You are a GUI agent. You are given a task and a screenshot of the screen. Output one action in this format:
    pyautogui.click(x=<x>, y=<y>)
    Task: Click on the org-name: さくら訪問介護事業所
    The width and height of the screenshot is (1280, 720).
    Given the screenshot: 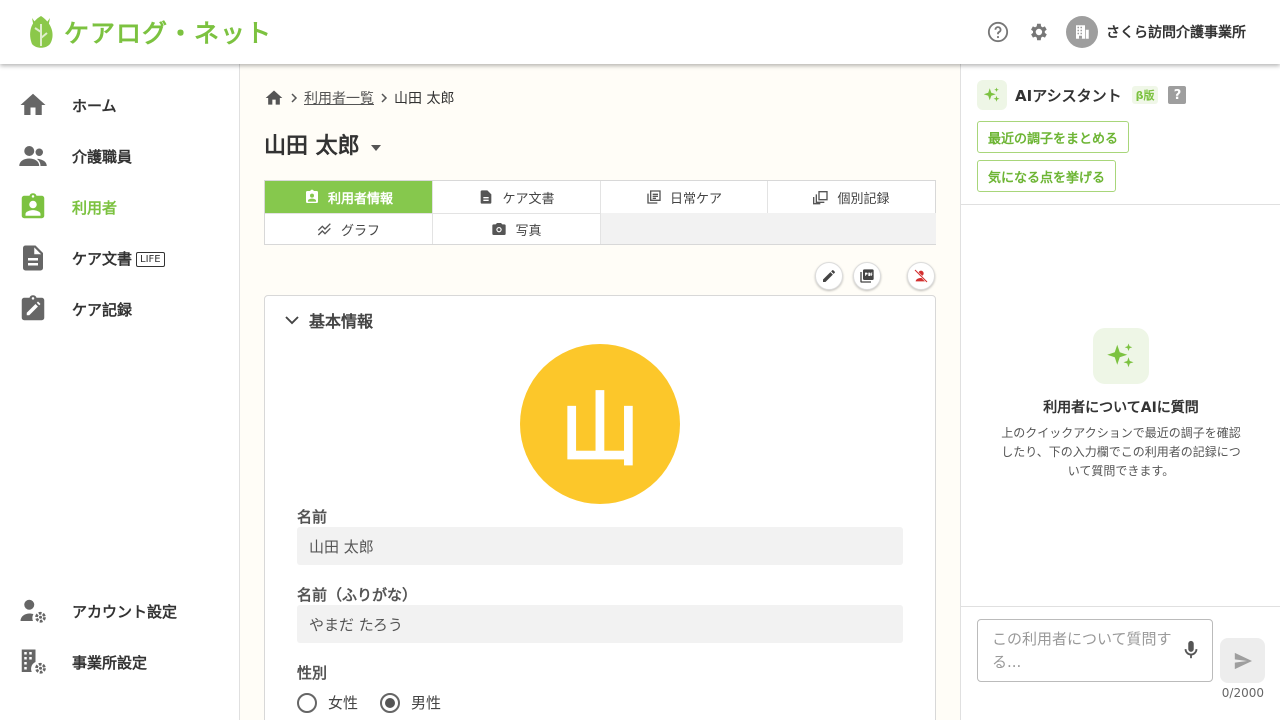 What is the action you would take?
    pyautogui.click(x=1176, y=32)
    